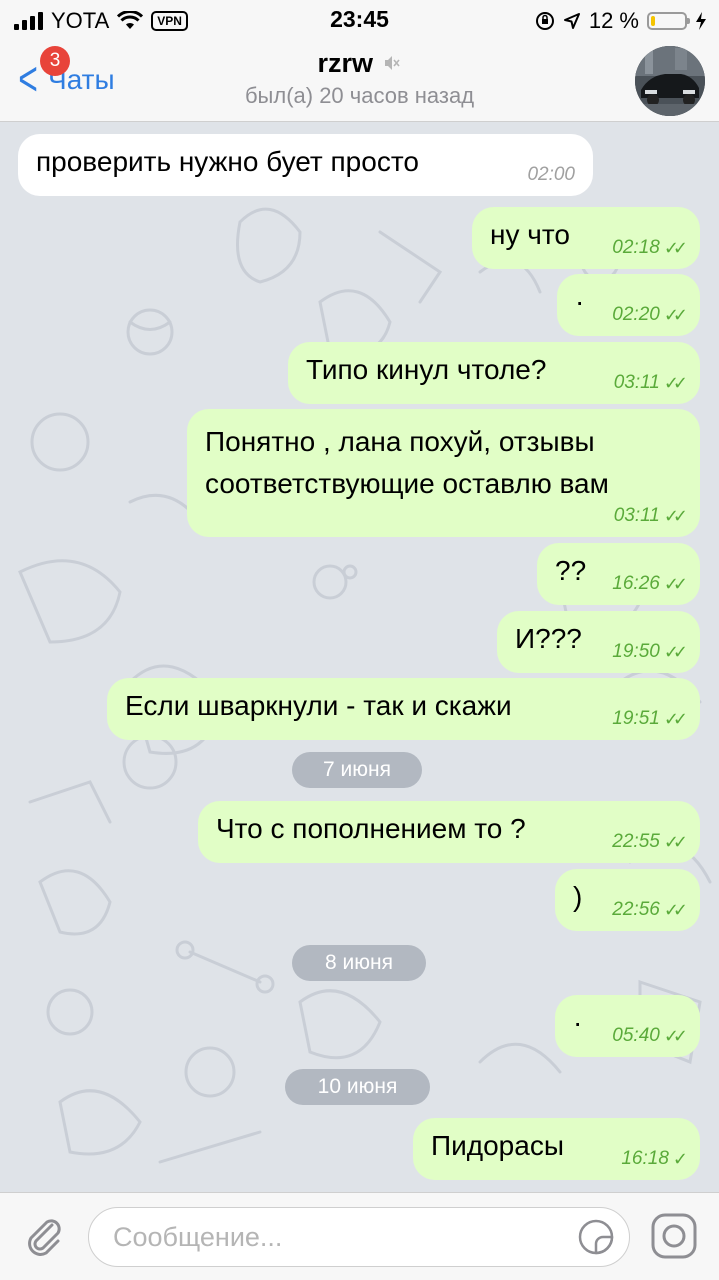 This screenshot has width=719, height=1280. What do you see at coordinates (636, 718) in the screenshot?
I see `message-time: 19:51` at bounding box center [636, 718].